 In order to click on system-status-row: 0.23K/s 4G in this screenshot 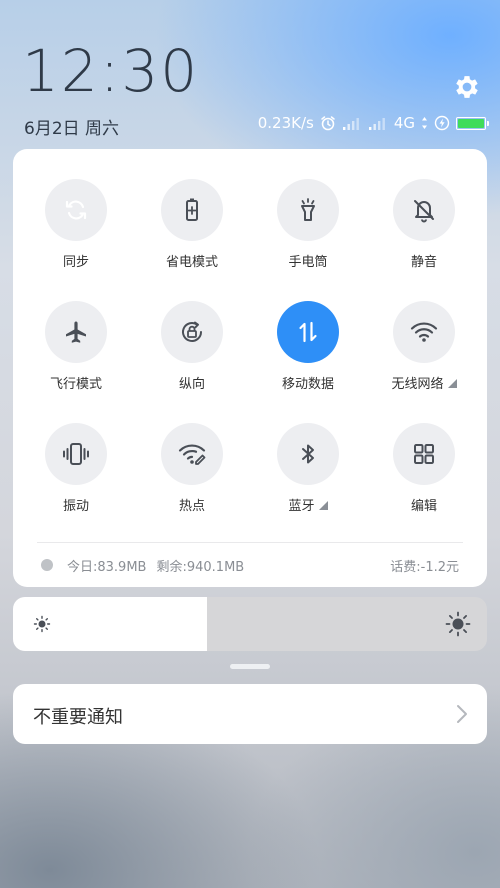, I will do `click(373, 123)`.